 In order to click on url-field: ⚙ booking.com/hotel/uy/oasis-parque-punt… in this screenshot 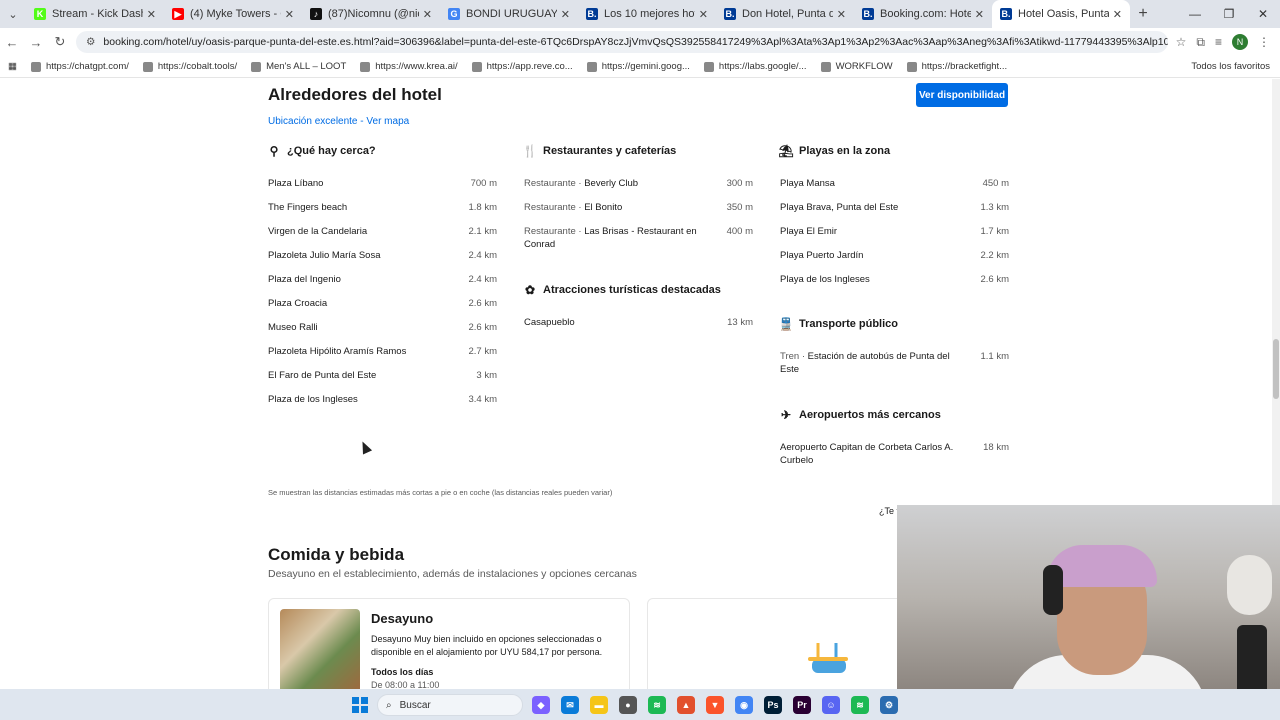, I will do `click(622, 42)`.